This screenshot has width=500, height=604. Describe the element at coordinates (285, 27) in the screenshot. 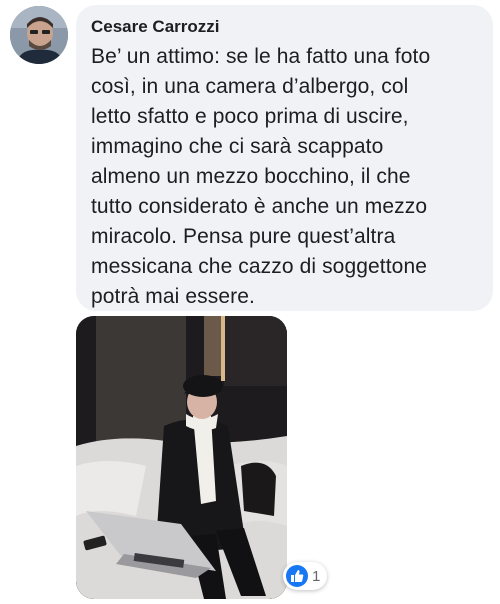

I see `comment-author-name: Cesare Carrozzi` at that location.